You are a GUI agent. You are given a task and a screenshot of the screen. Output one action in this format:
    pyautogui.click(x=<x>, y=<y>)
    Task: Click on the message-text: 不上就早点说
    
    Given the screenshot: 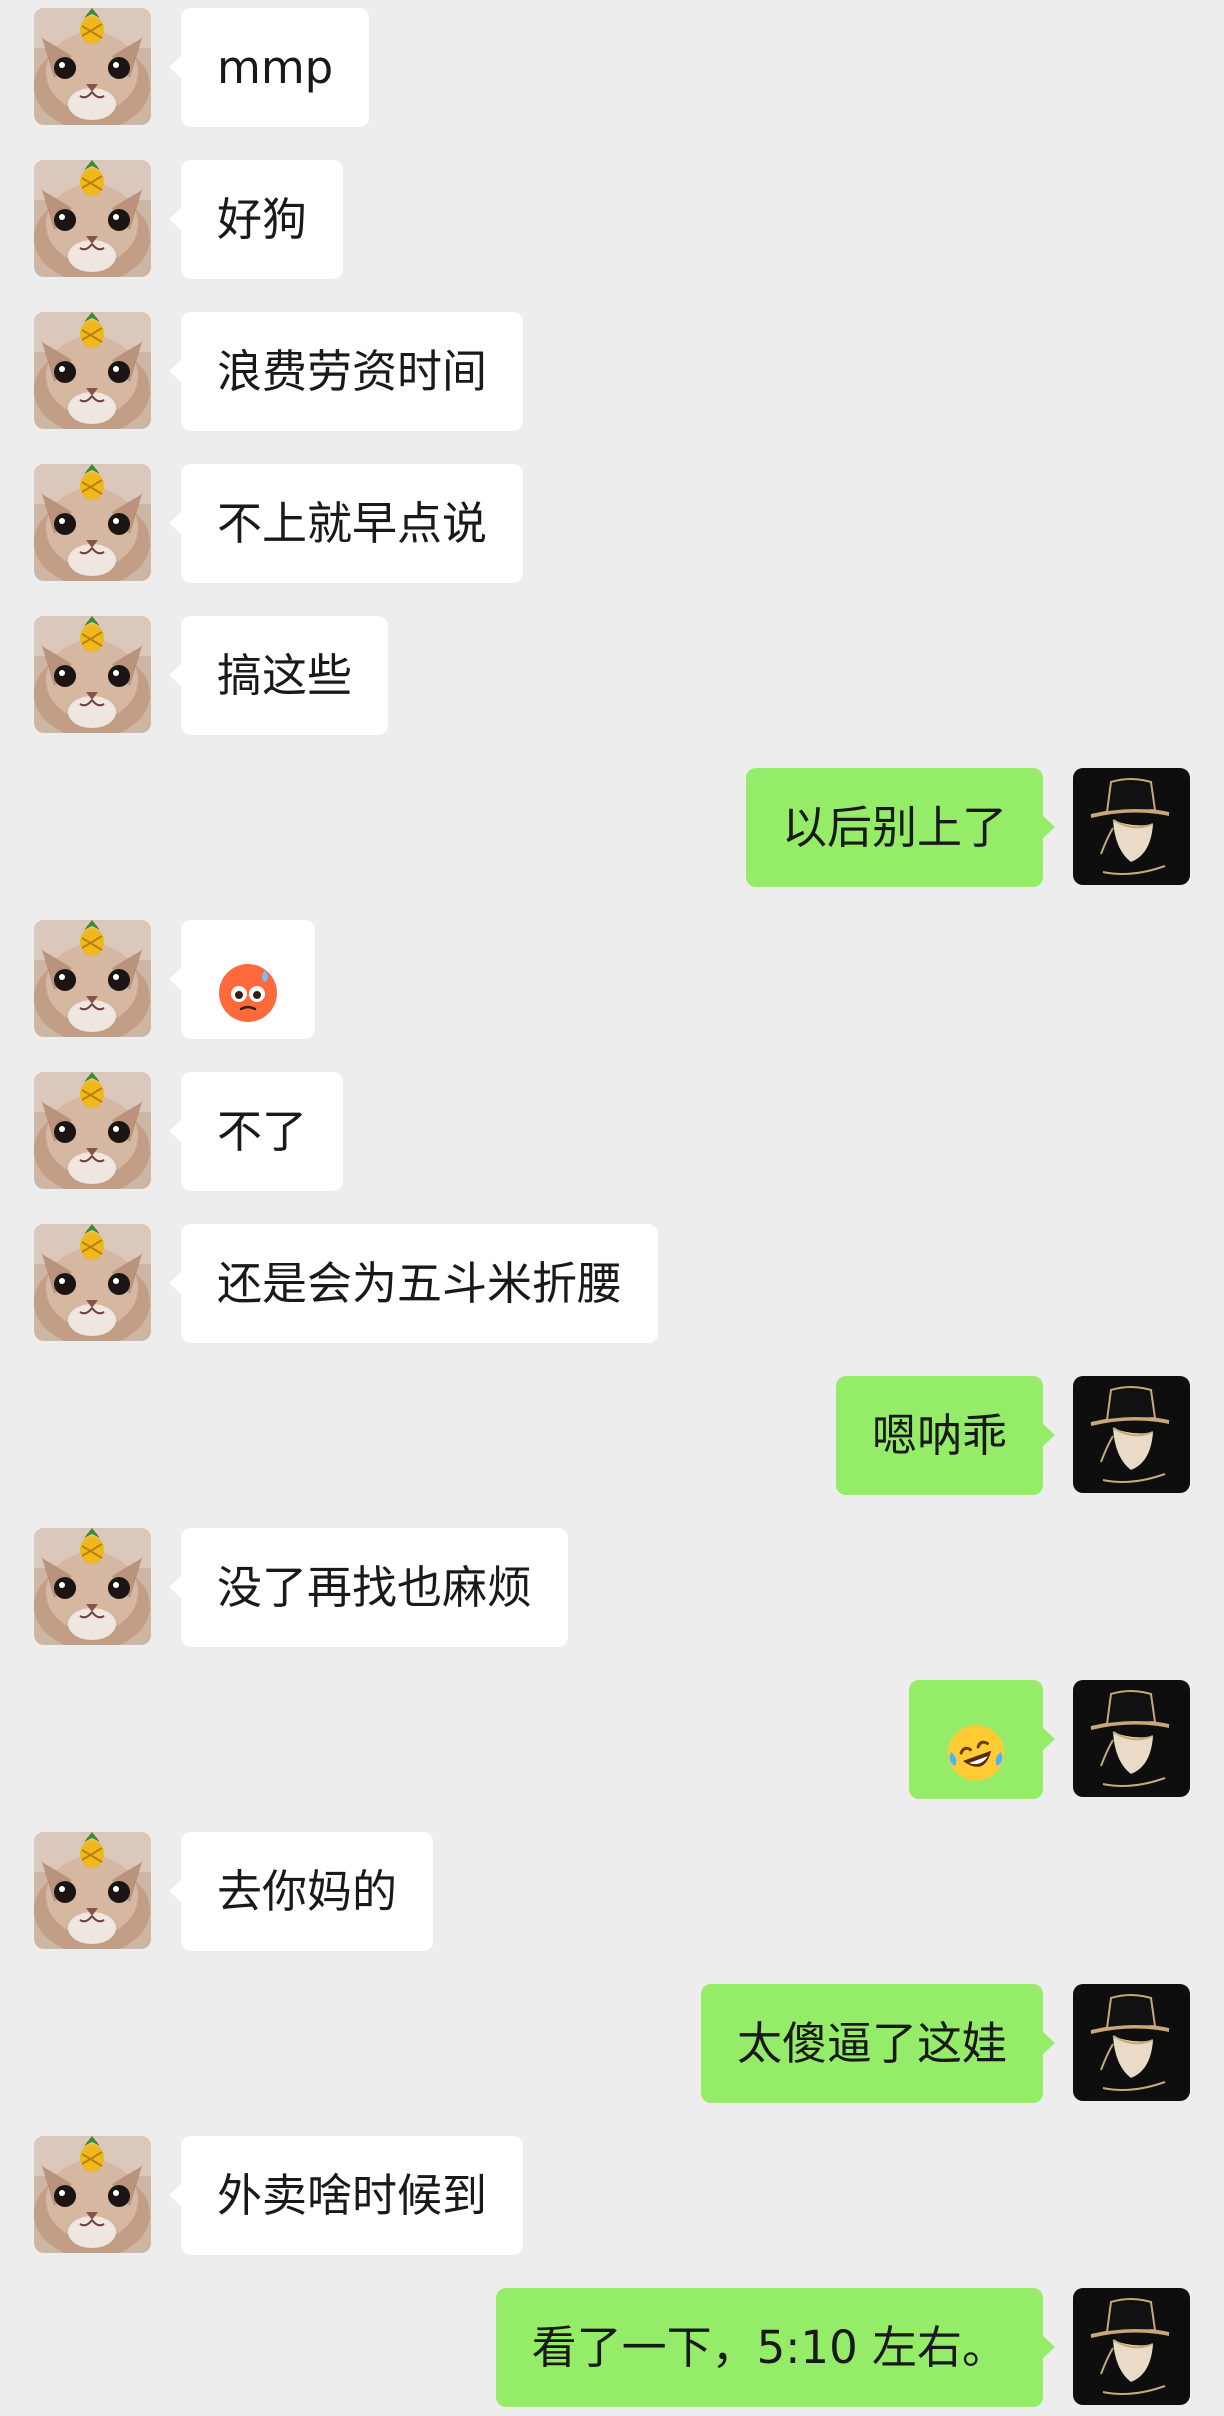 What is the action you would take?
    pyautogui.click(x=352, y=523)
    